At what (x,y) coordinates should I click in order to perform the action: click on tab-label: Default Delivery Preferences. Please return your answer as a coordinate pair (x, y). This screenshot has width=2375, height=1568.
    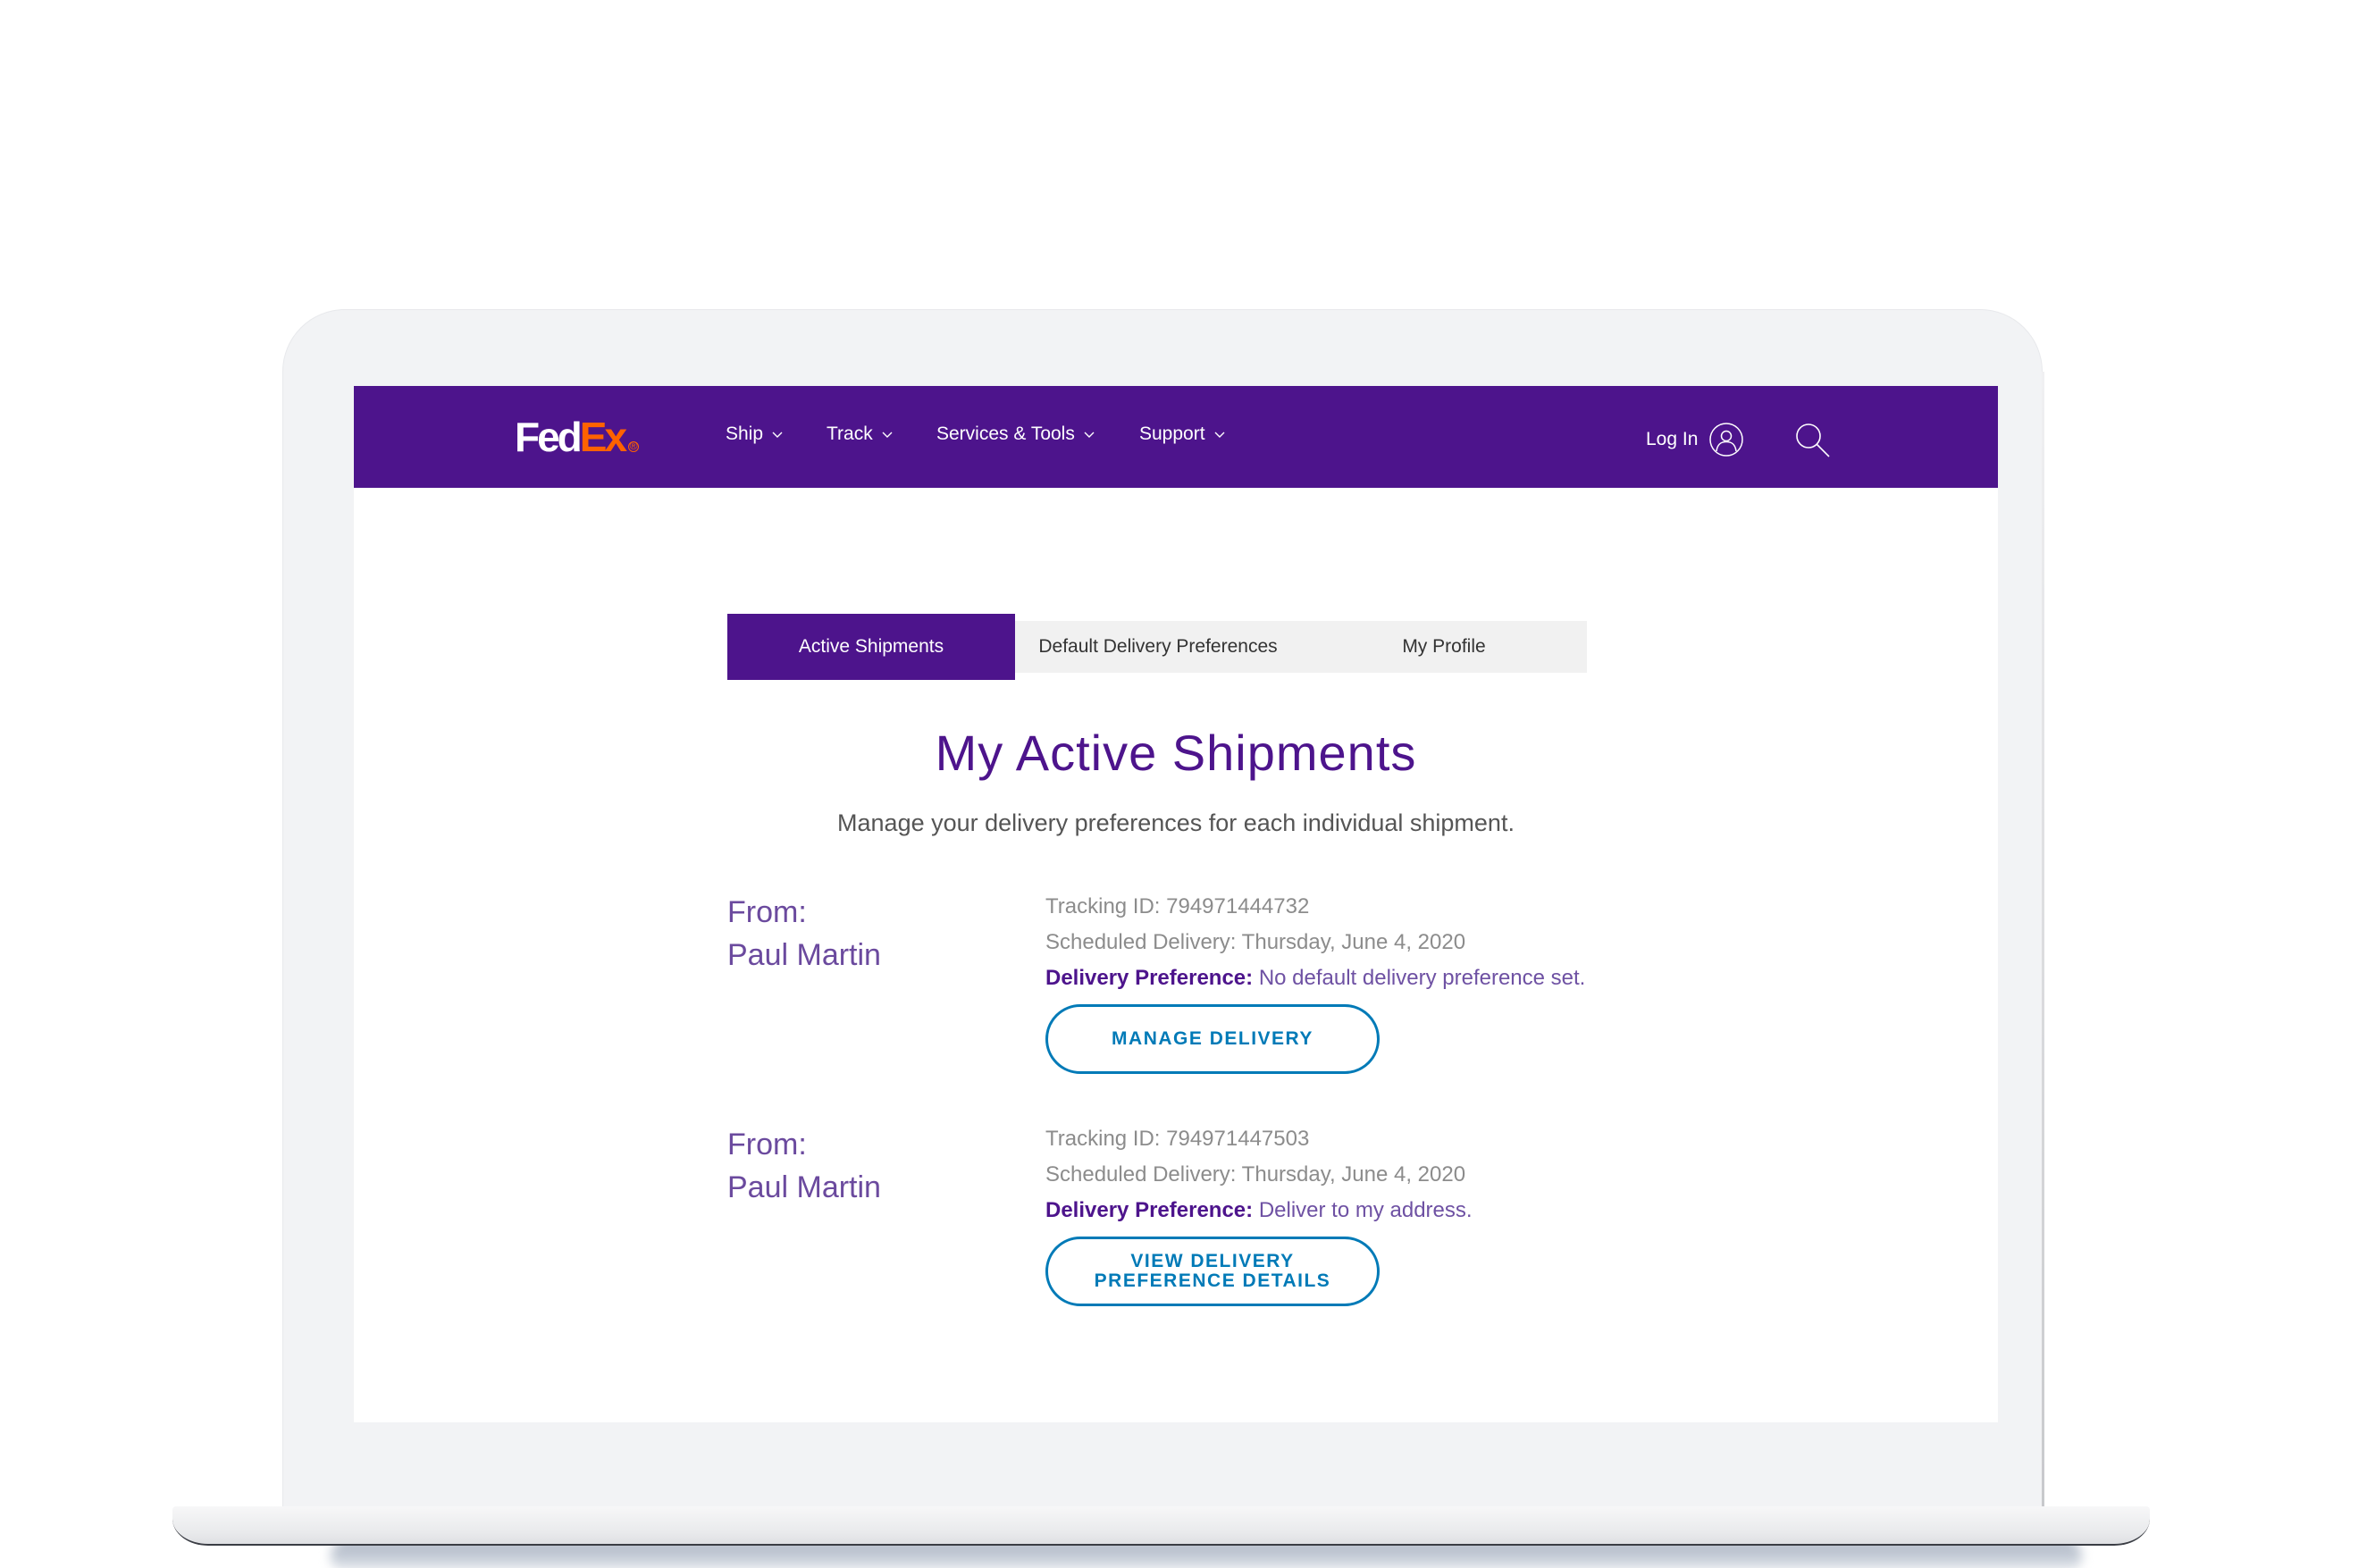
    Looking at the image, I should click on (1158, 646).